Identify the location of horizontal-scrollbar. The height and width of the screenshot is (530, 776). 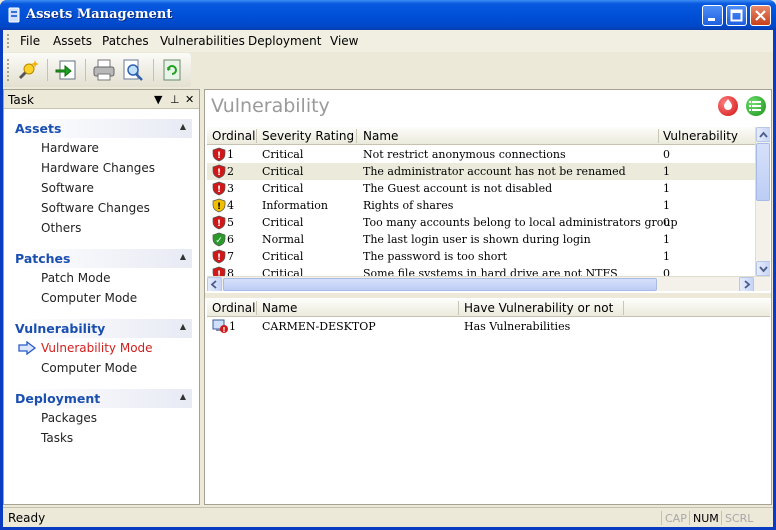
(488, 283).